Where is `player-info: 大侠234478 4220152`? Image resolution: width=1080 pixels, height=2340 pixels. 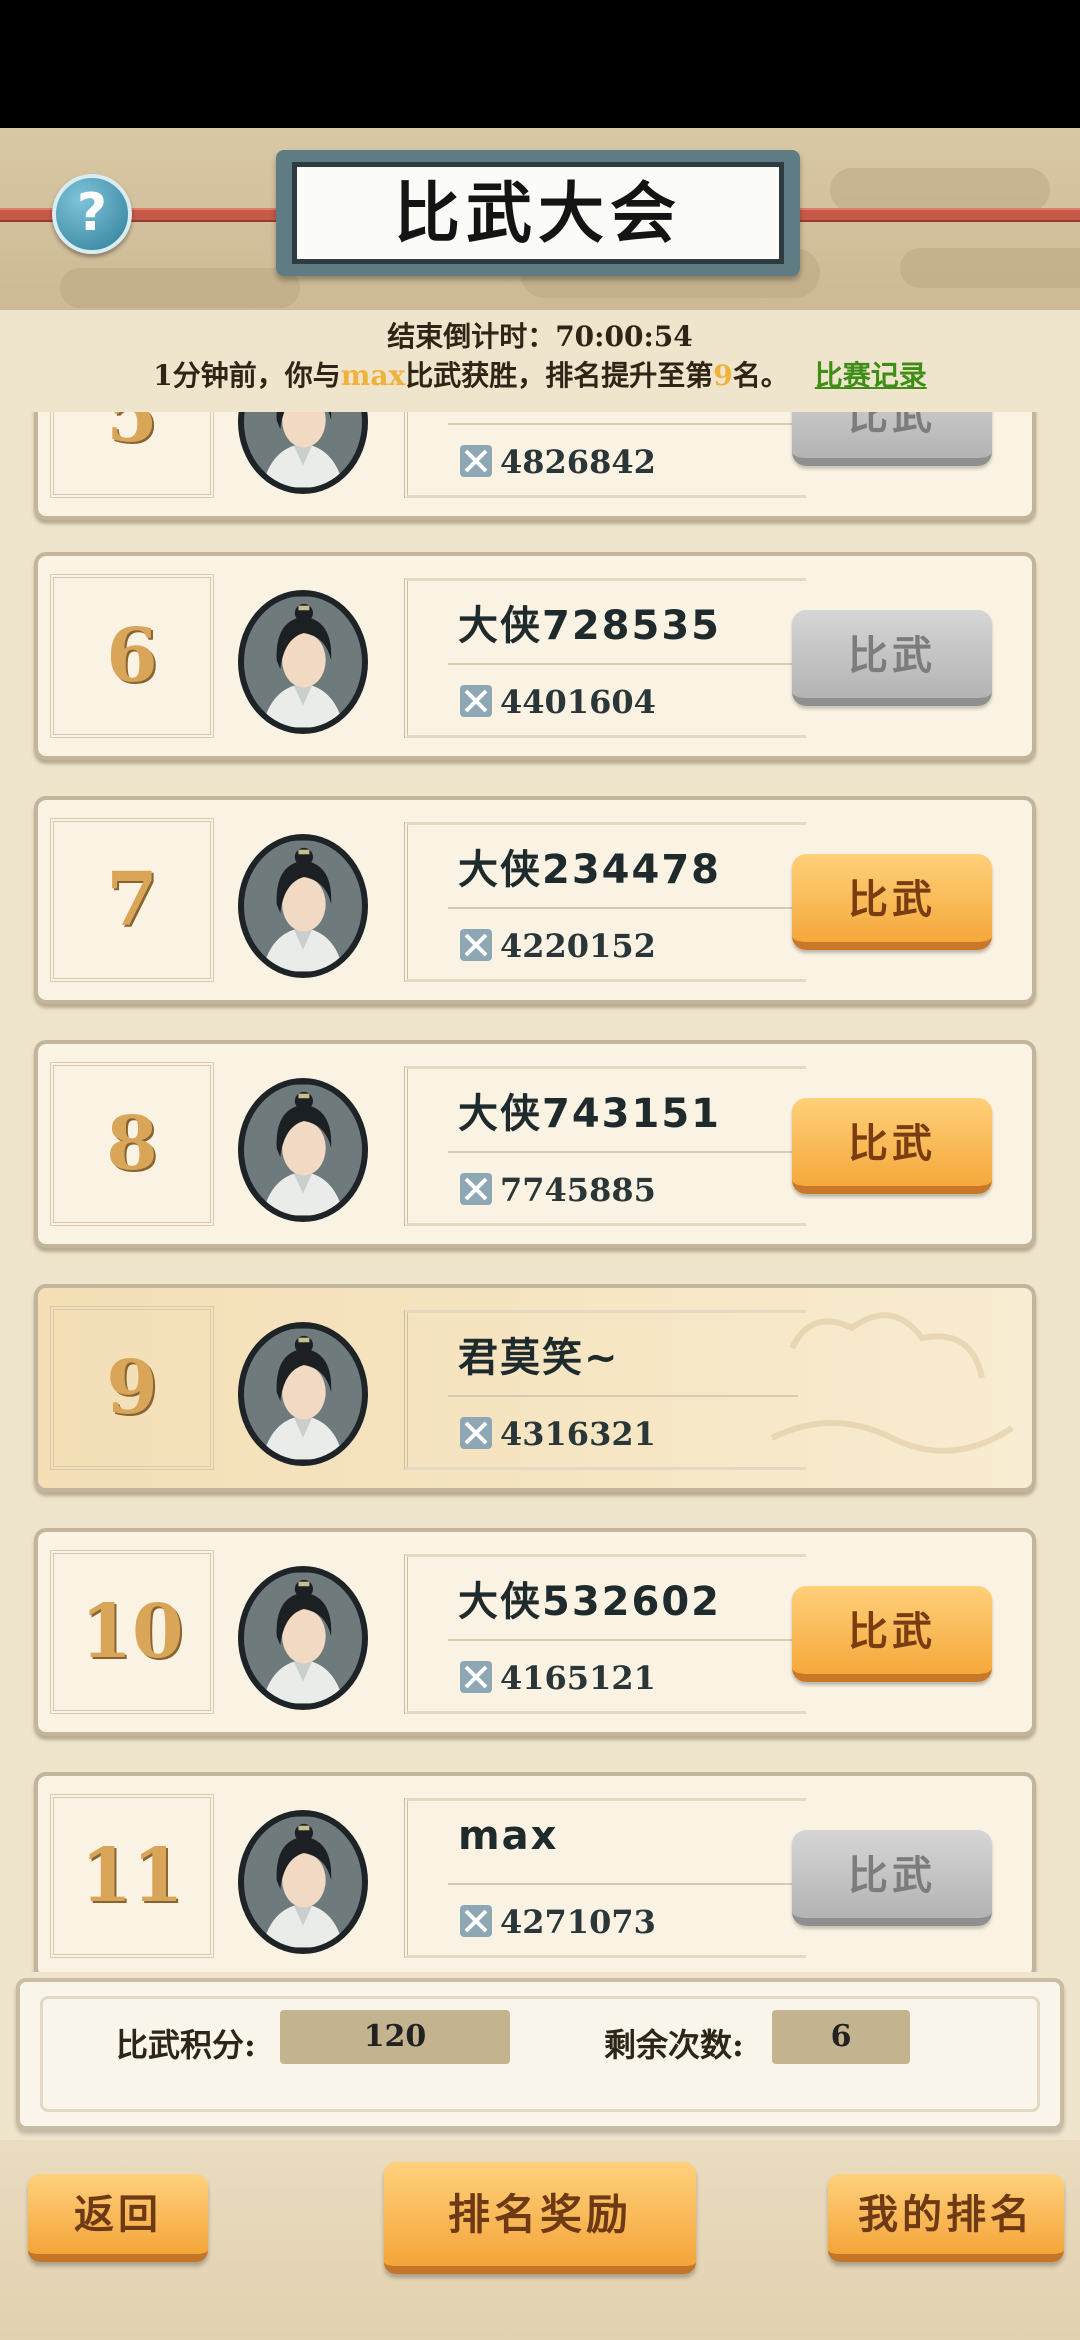 player-info: 大侠234478 4220152 is located at coordinates (605, 902).